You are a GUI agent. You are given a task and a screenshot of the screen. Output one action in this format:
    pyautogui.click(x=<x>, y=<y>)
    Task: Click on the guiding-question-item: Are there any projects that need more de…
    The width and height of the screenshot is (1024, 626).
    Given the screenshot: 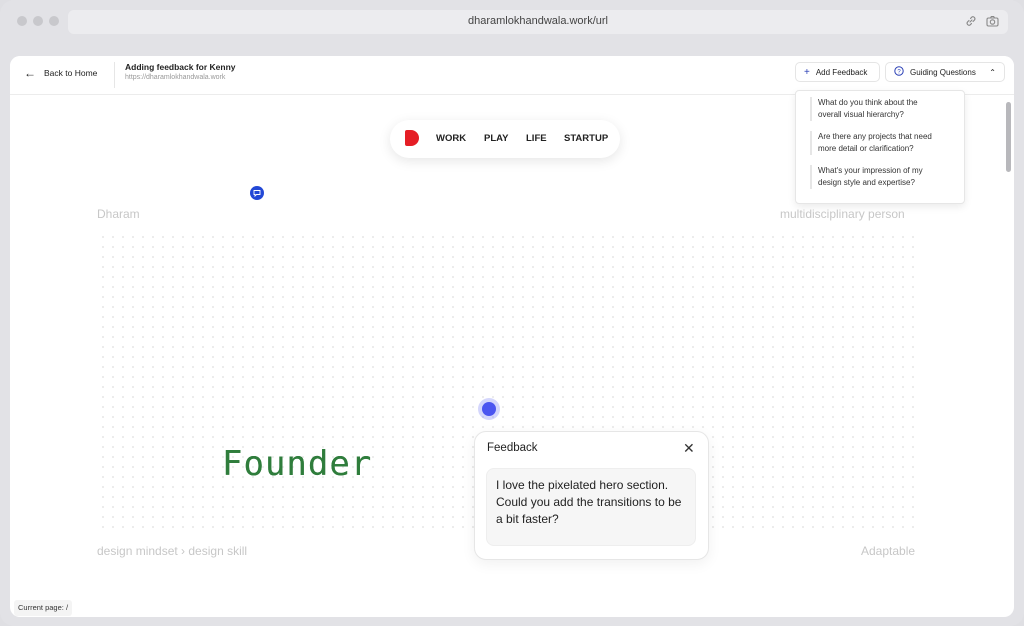 What is the action you would take?
    pyautogui.click(x=881, y=143)
    